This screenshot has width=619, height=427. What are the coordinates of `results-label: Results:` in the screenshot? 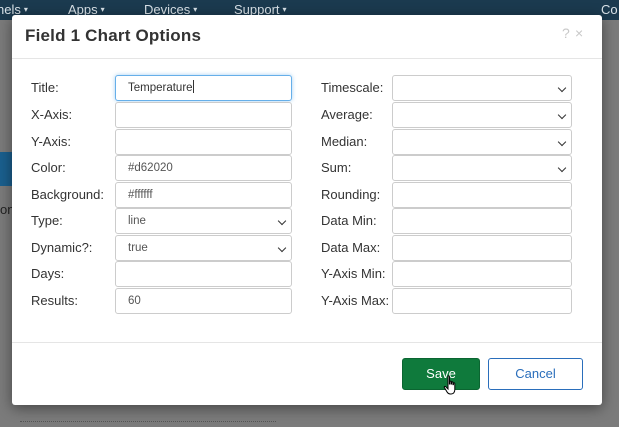 It's located at (54, 300).